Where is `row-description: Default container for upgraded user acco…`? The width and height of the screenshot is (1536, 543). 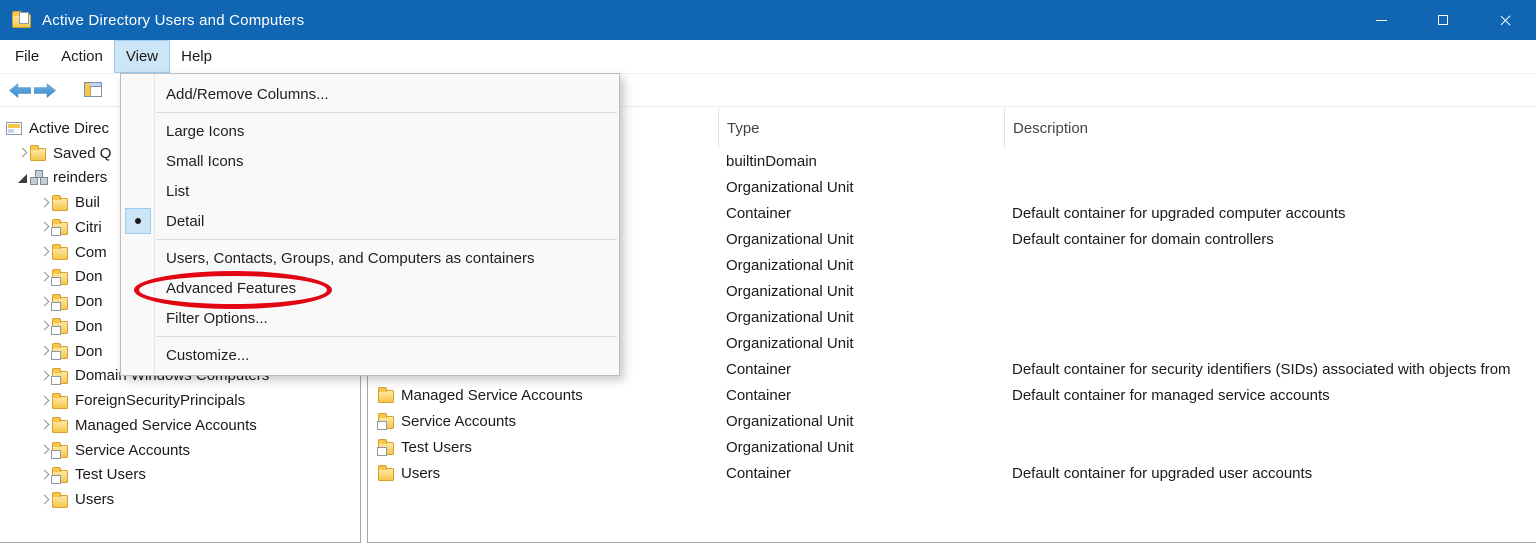 row-description: Default container for upgraded user acco… is located at coordinates (1162, 473).